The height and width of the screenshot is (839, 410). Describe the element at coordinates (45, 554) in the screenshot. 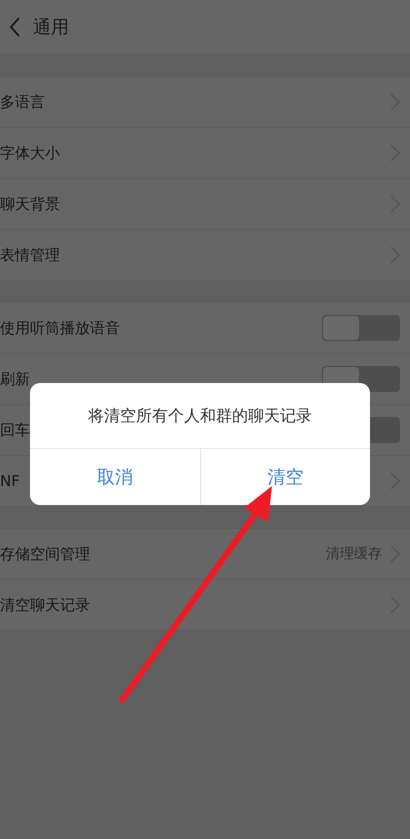

I see `setting-label: 存储空间管理` at that location.